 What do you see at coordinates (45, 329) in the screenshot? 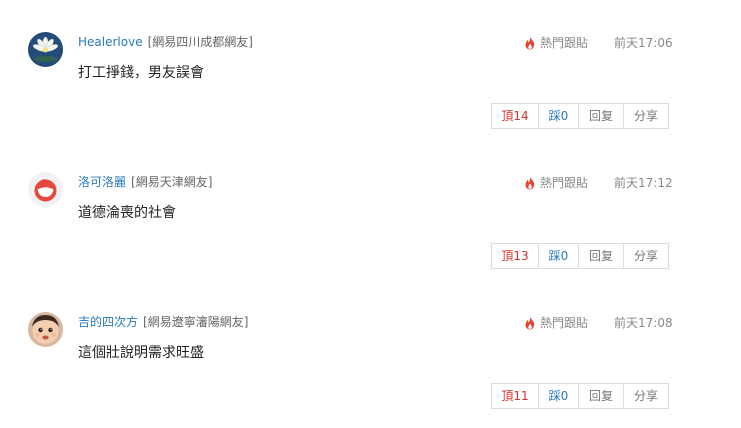
I see `baby-avatar-icon` at bounding box center [45, 329].